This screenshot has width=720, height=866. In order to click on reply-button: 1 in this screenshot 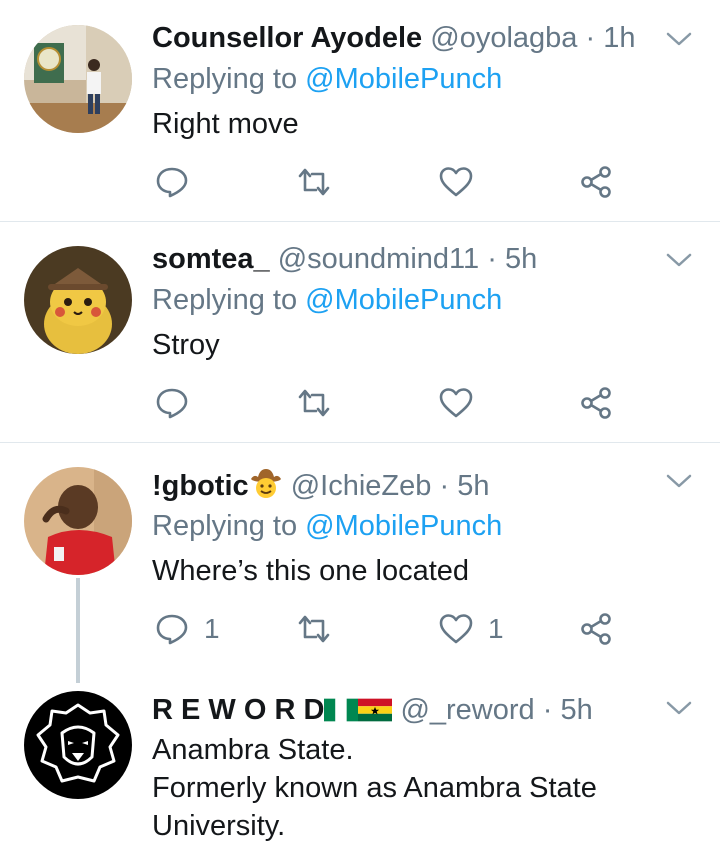, I will do `click(187, 629)`.